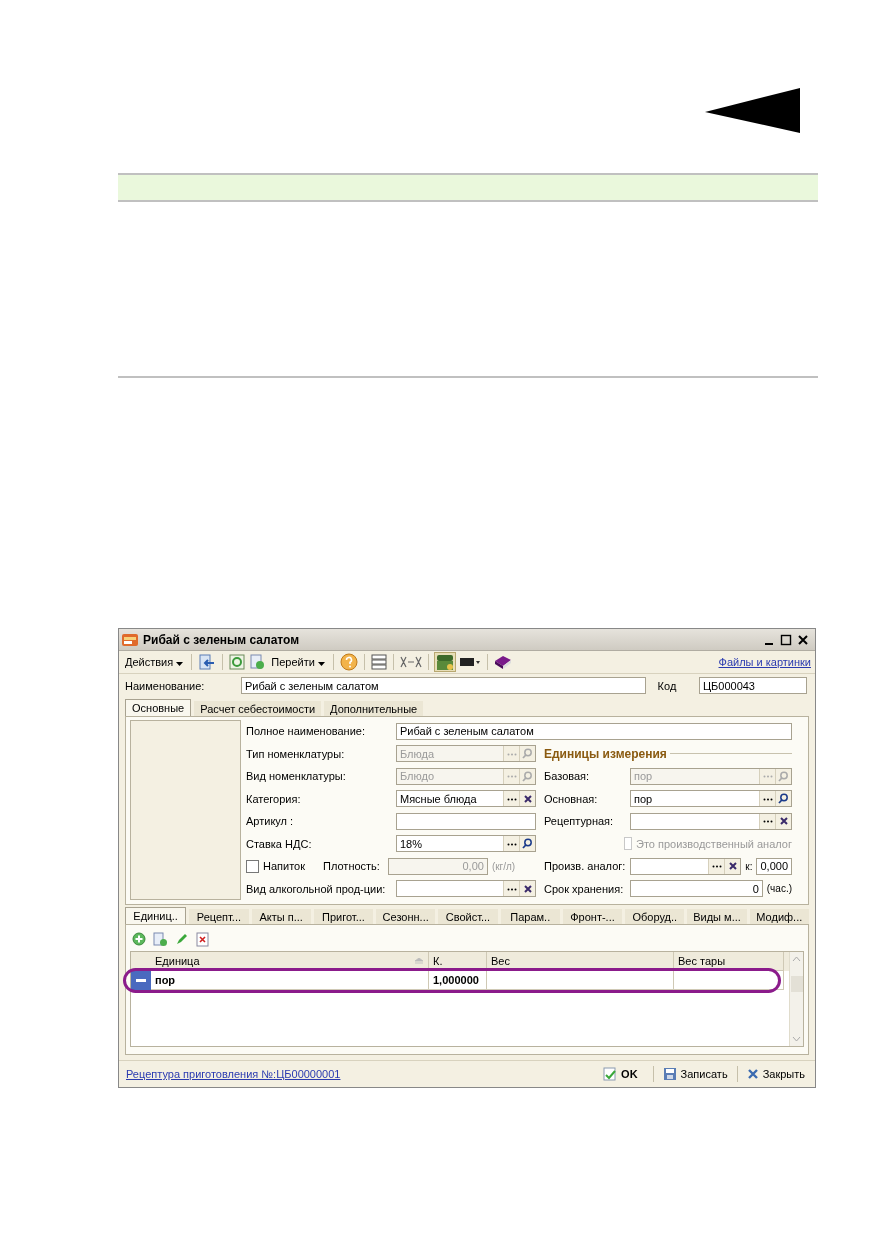 Image resolution: width=875 pixels, height=1239 pixels. What do you see at coordinates (298, 662) in the screenshot?
I see `goto-menu: Перейти` at bounding box center [298, 662].